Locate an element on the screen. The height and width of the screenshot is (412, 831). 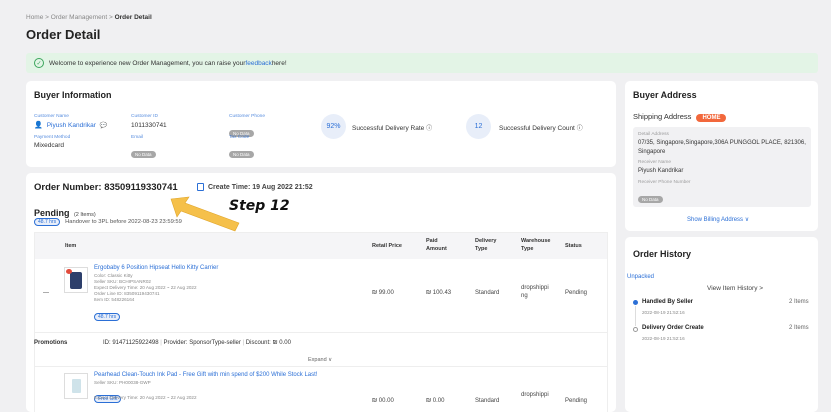
paid-amount: ₪ 100.43 is located at coordinates (439, 293).